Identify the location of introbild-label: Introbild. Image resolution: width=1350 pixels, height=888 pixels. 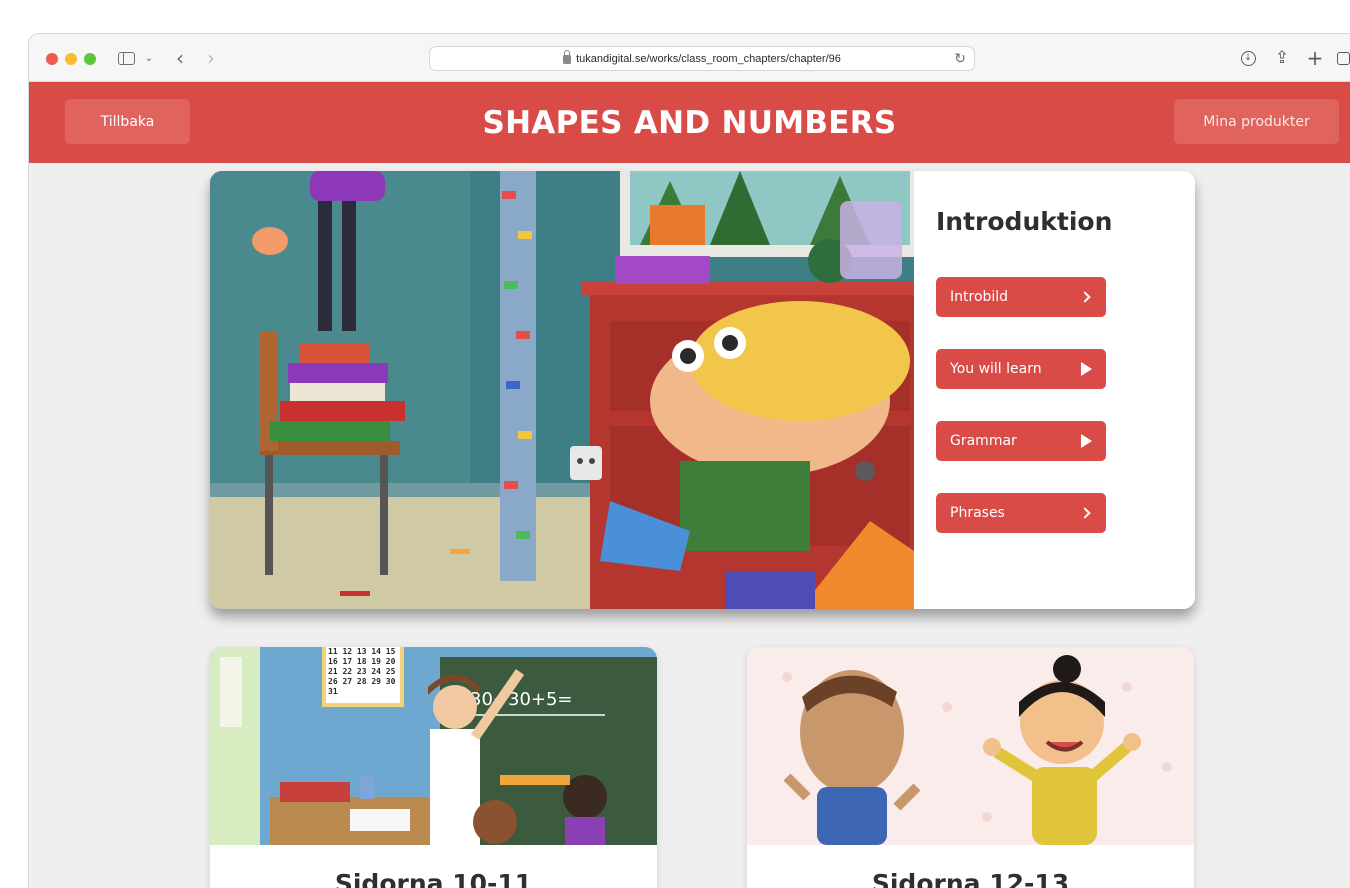
(979, 297).